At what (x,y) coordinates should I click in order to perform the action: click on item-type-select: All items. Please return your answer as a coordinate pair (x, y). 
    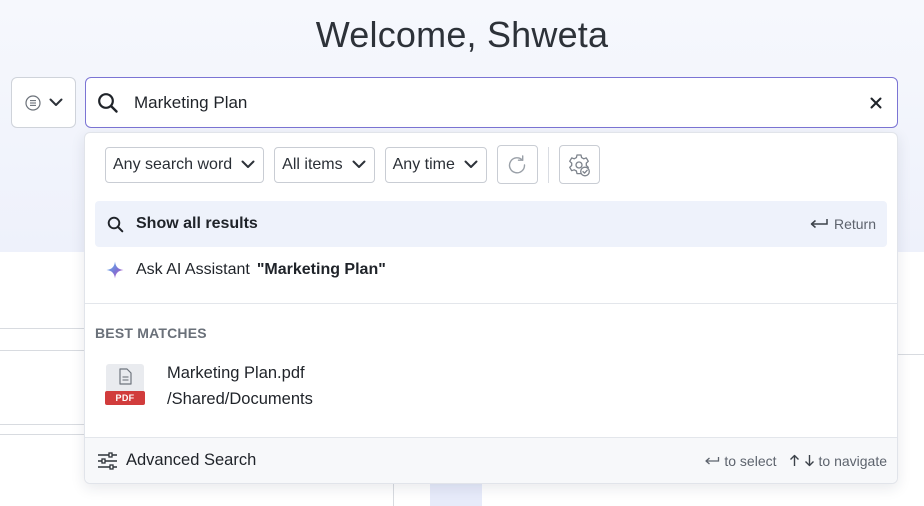
    Looking at the image, I should click on (324, 164).